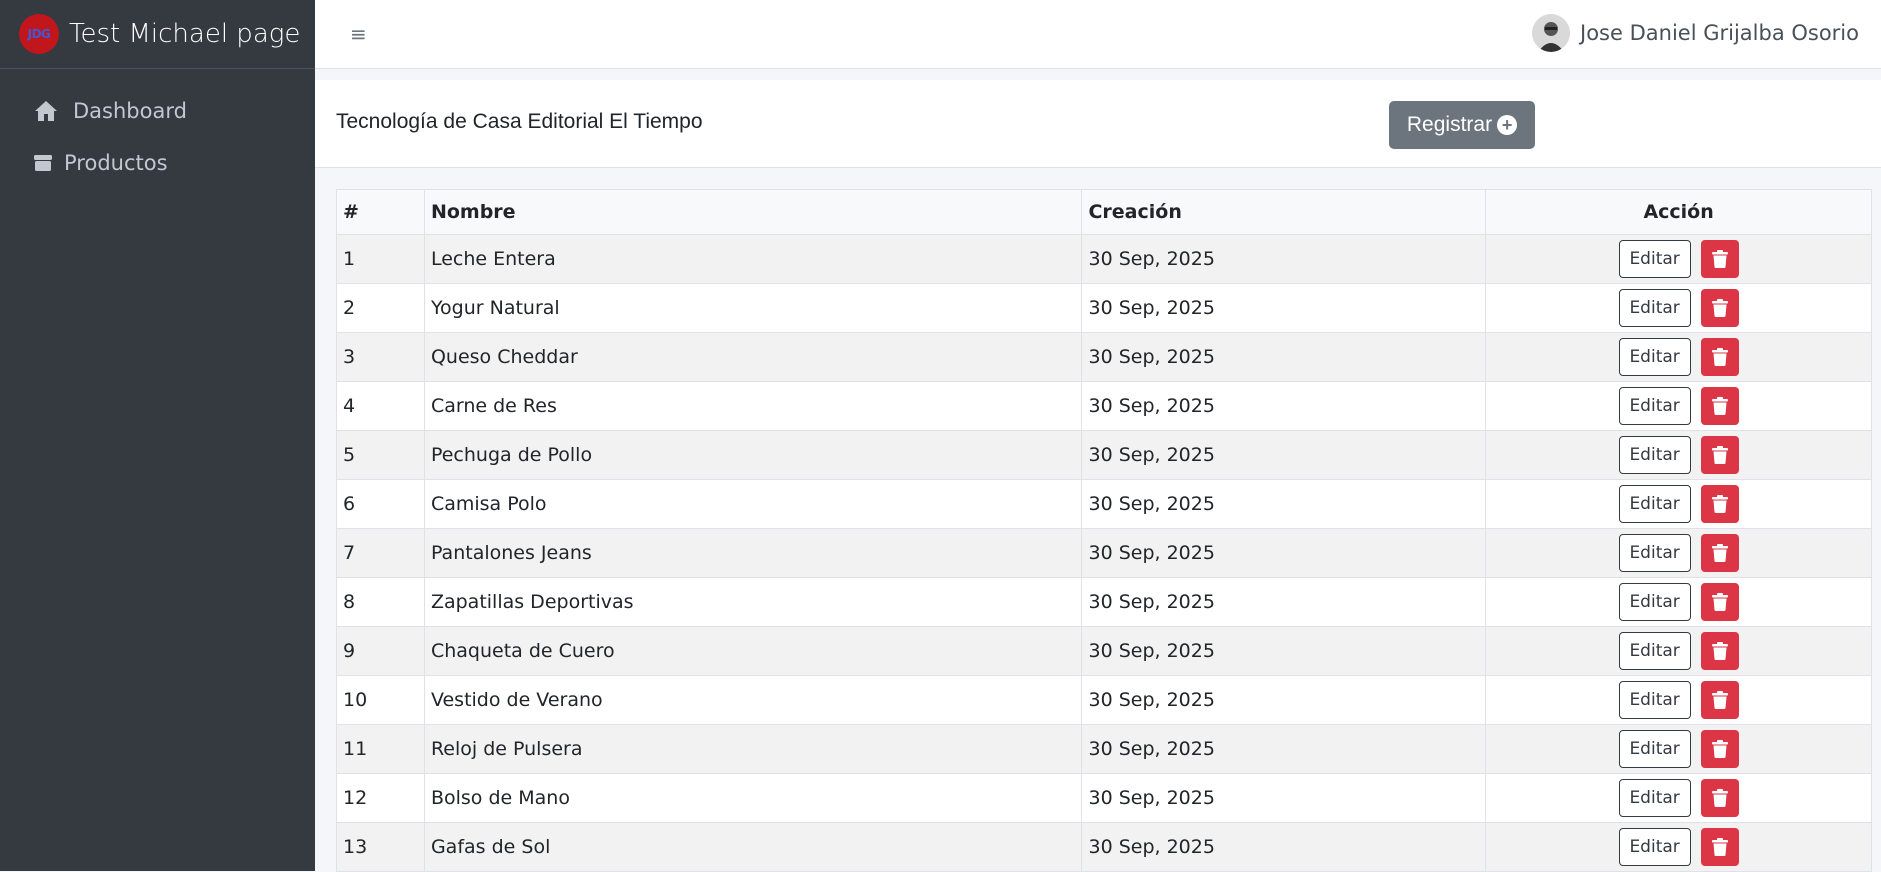 This screenshot has height=872, width=1881. Describe the element at coordinates (380, 212) in the screenshot. I see `column-header-number: #` at that location.